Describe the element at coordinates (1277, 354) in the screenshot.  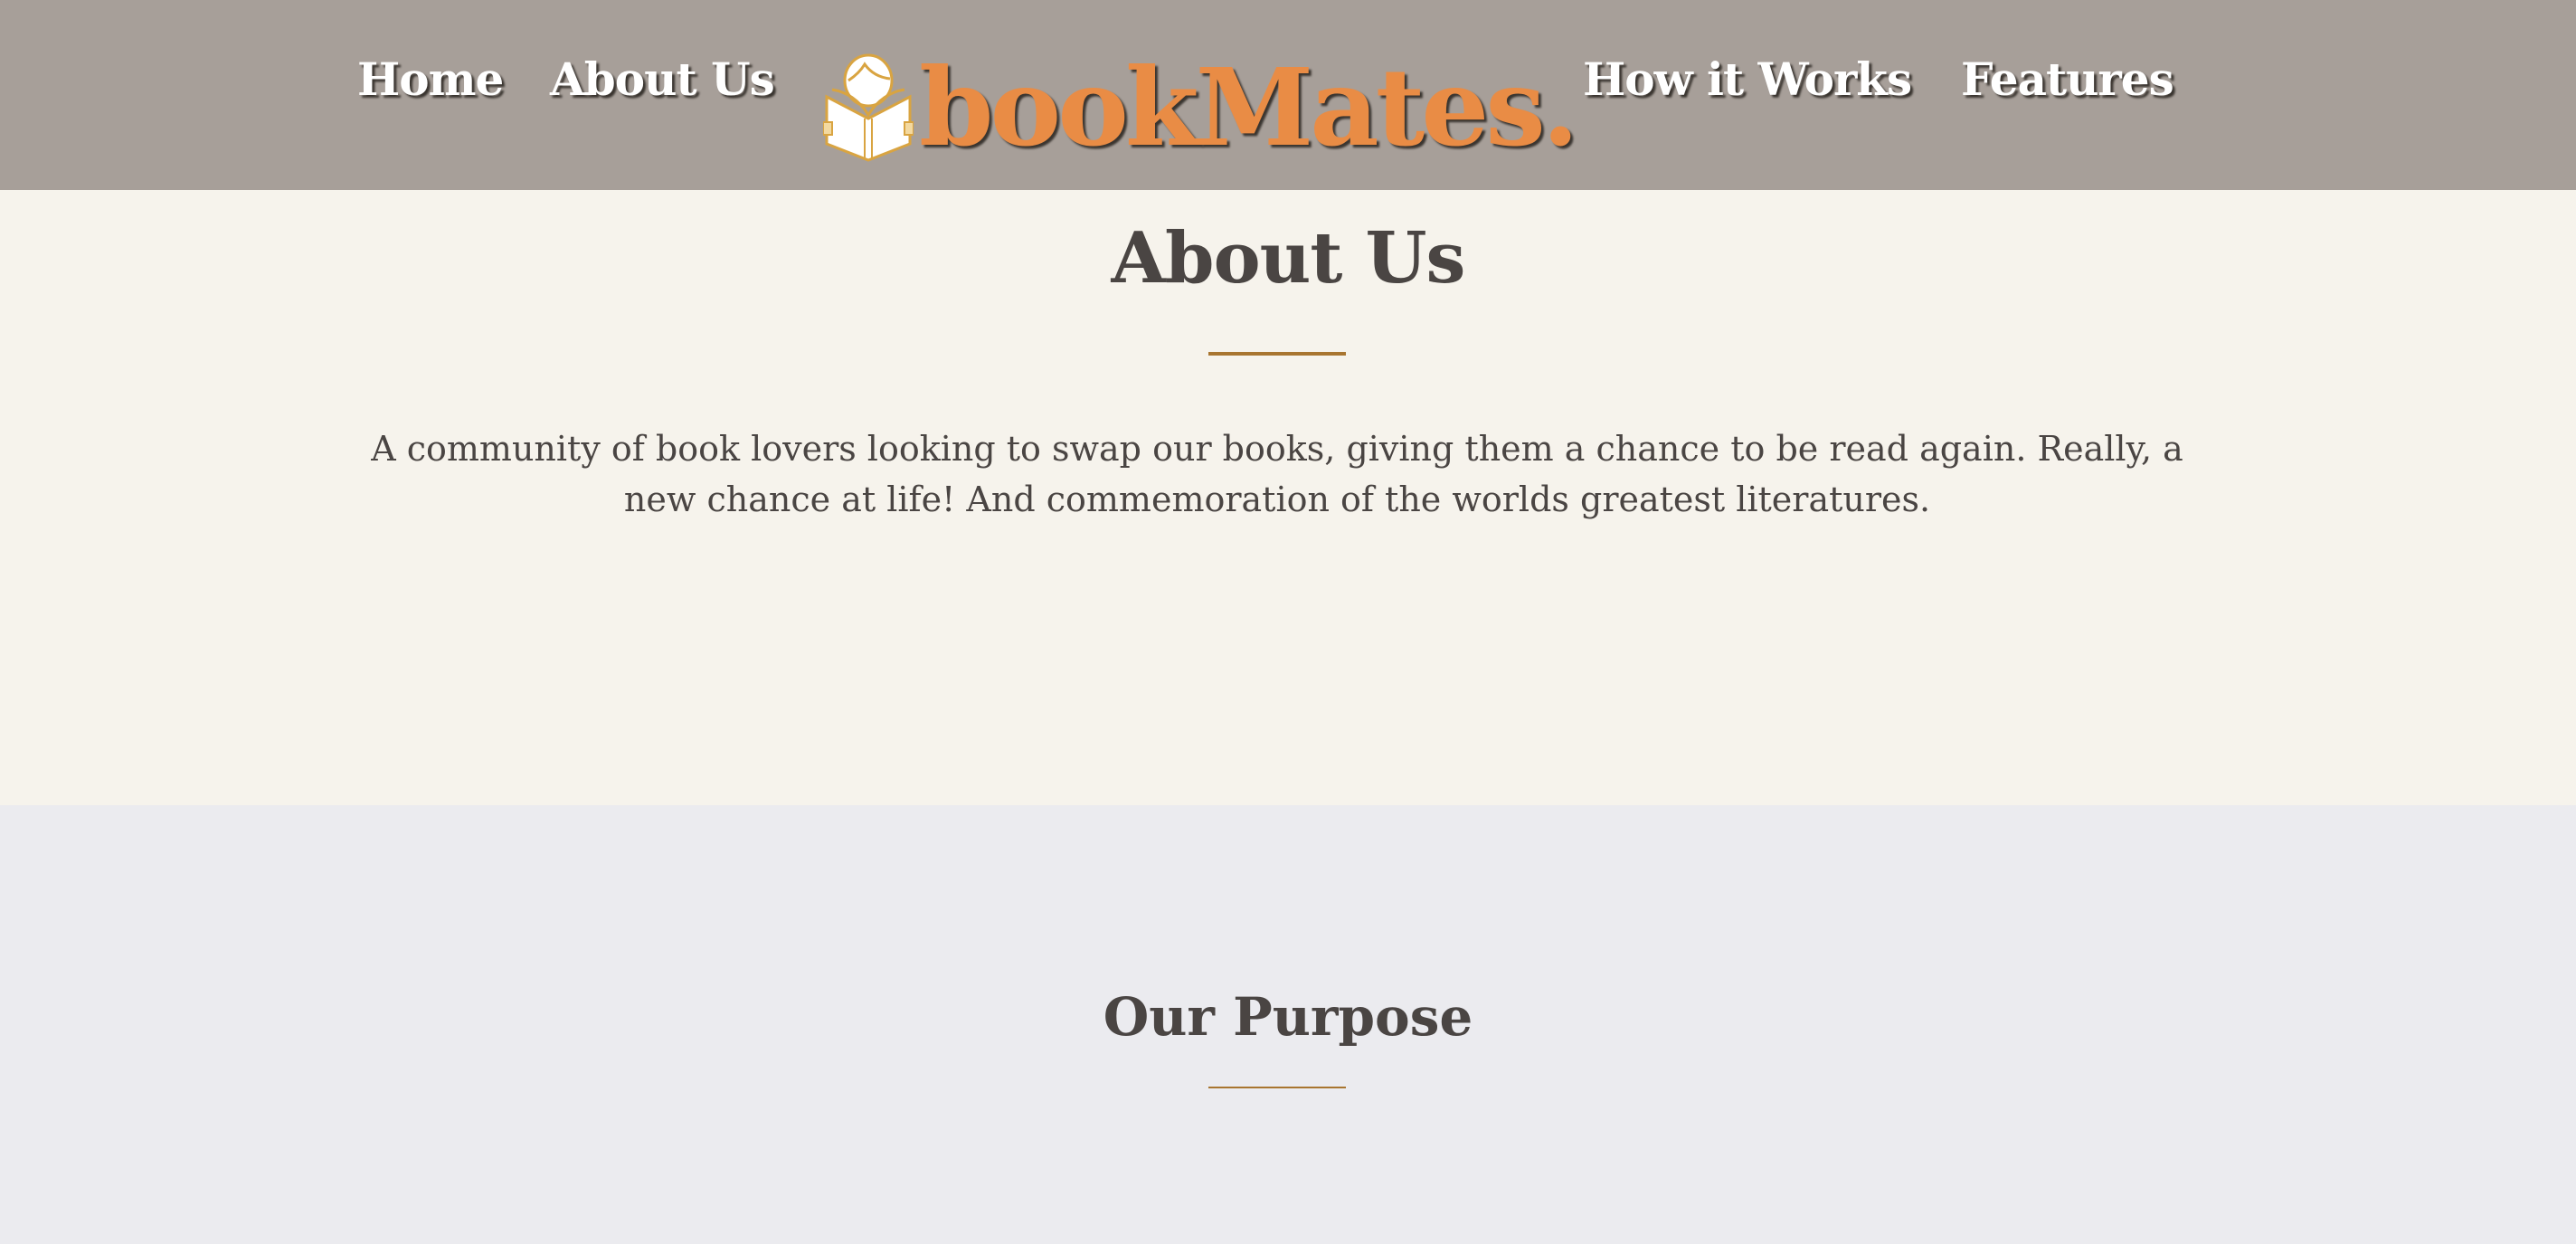
I see `about-divider` at that location.